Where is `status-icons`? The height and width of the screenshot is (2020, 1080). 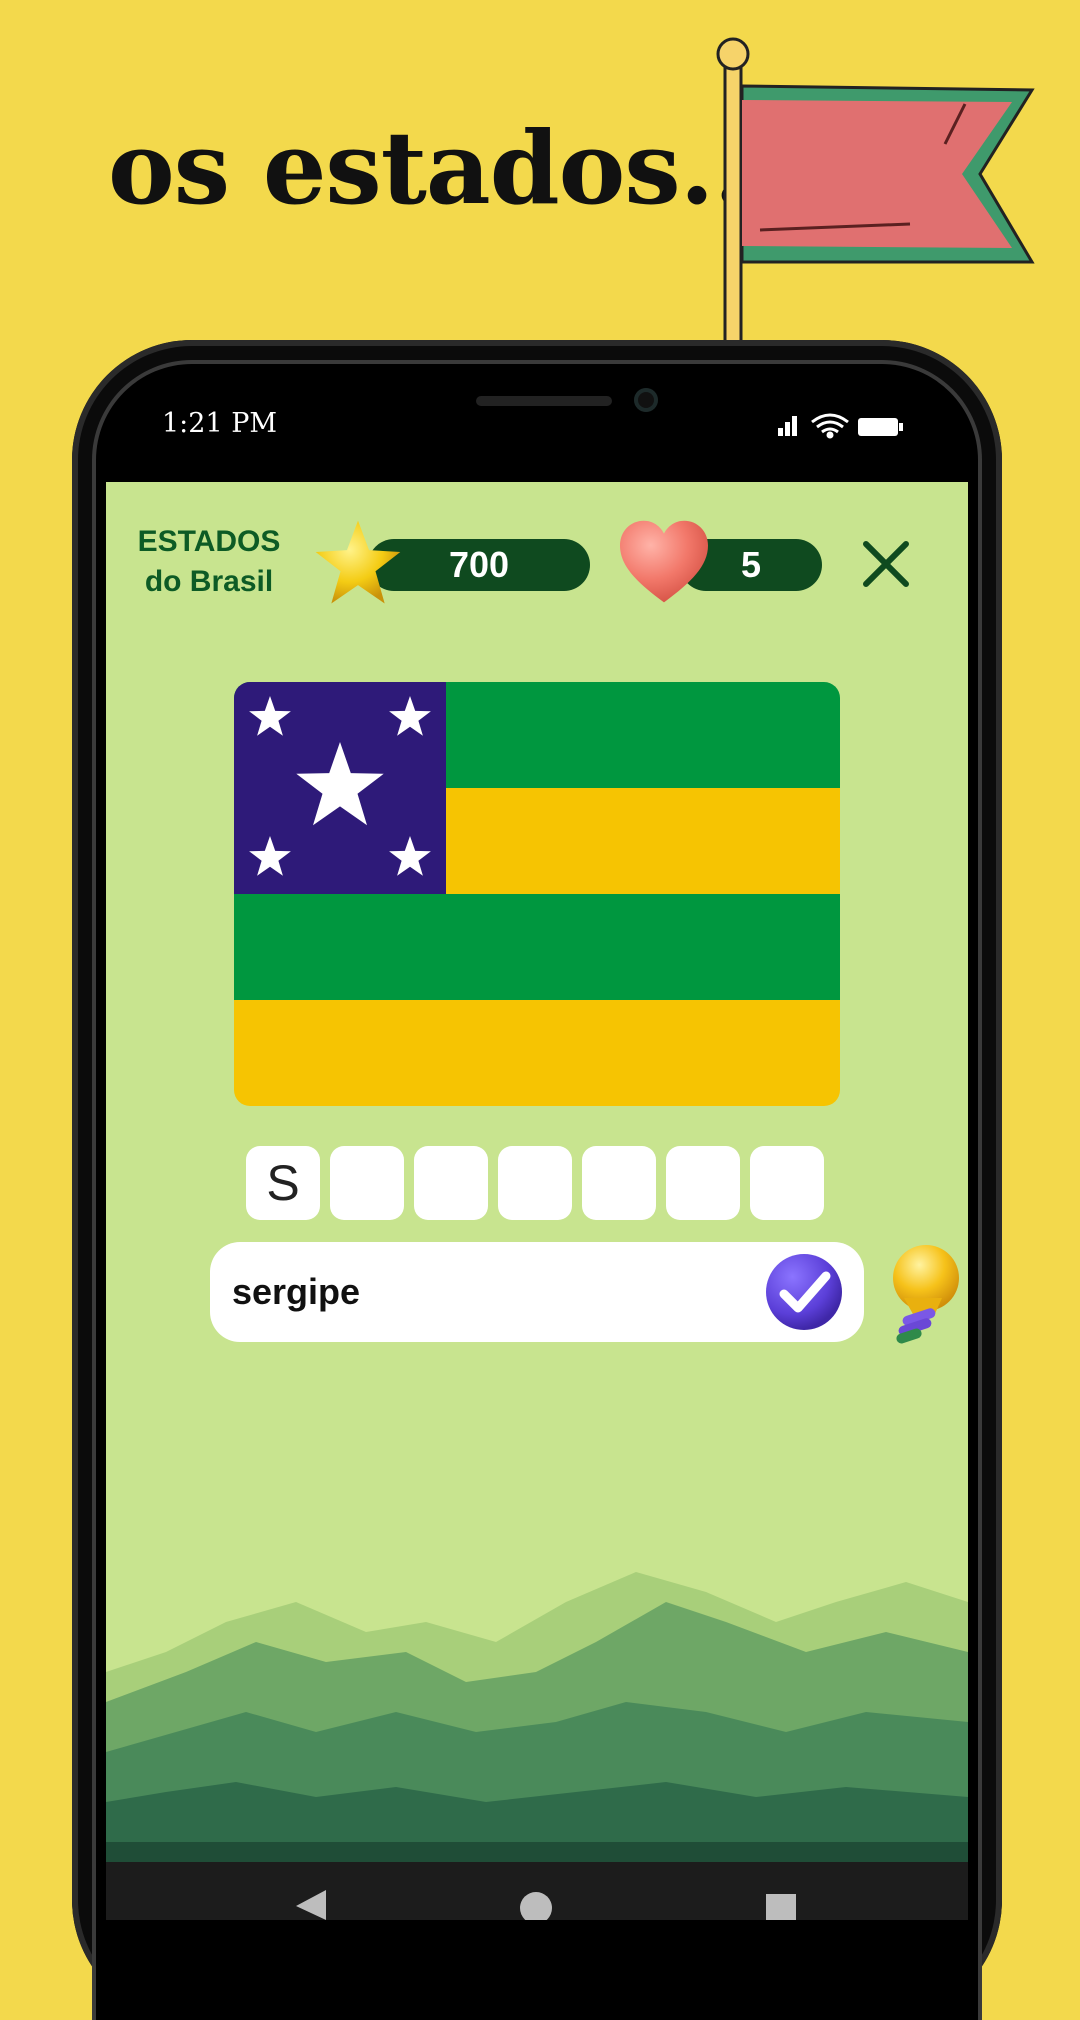 status-icons is located at coordinates (840, 426).